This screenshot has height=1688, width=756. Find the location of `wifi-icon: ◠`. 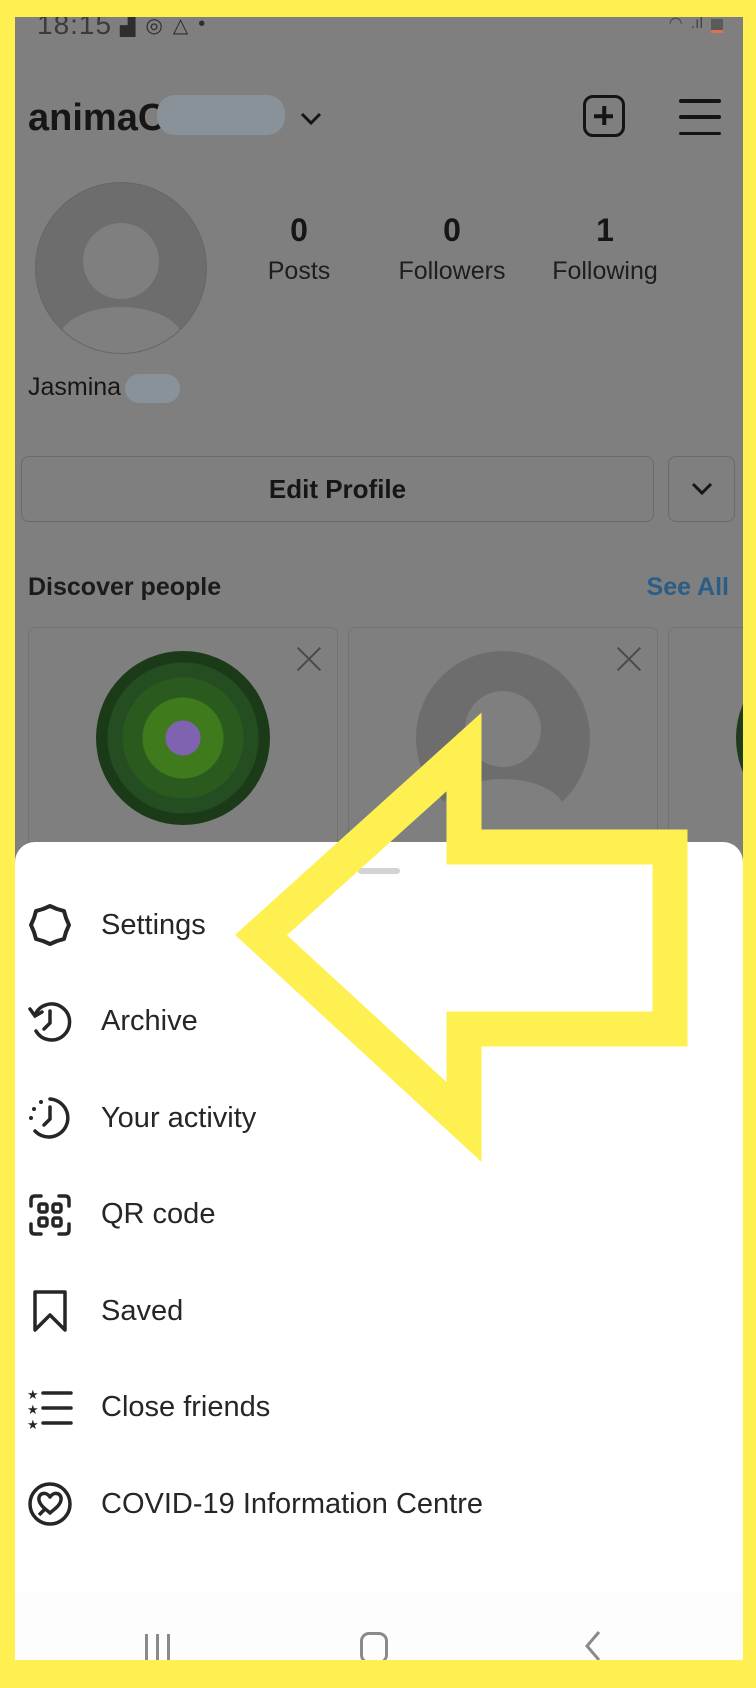

wifi-icon: ◠ is located at coordinates (675, 24).